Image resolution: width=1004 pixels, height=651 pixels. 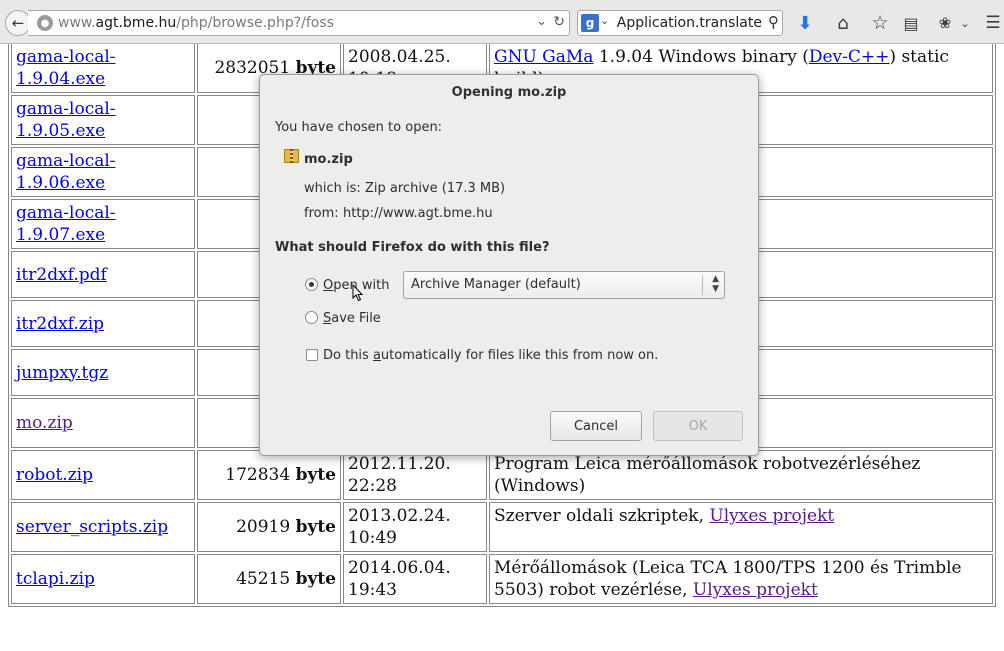 What do you see at coordinates (698, 426) in the screenshot?
I see `ok-button: OK` at bounding box center [698, 426].